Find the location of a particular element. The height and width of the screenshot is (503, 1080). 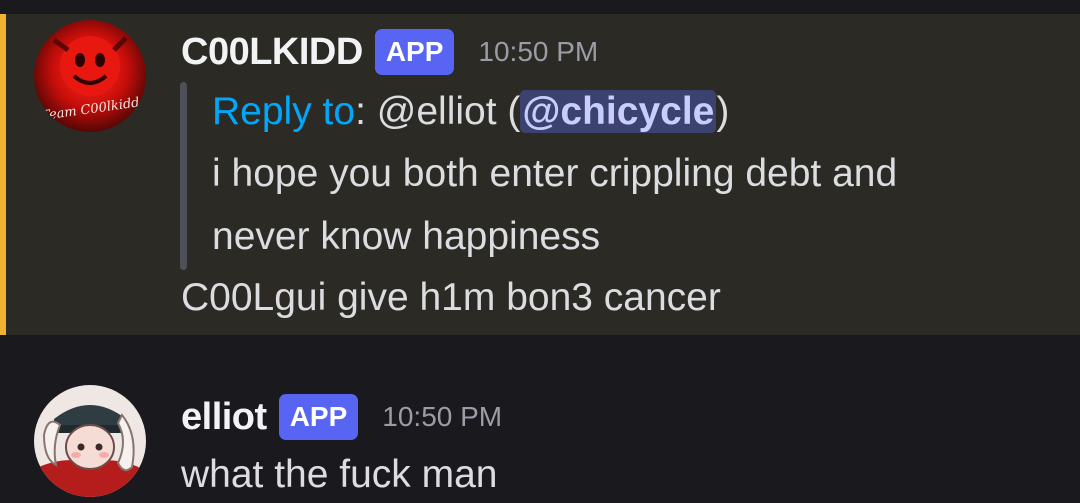

reply-quote-line: i hope you both enter crippling debt and is located at coordinates (555, 173).